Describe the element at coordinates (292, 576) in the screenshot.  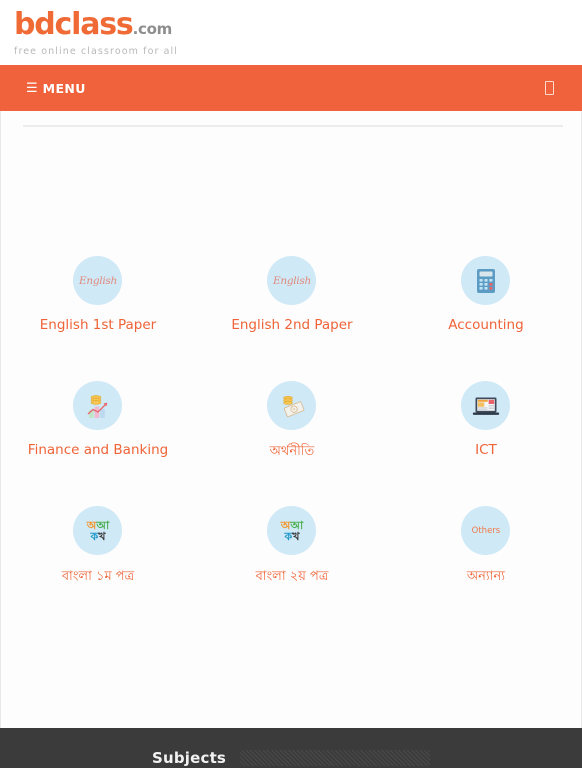
I see `subject-label: বাংলা ২য় পত্র` at that location.